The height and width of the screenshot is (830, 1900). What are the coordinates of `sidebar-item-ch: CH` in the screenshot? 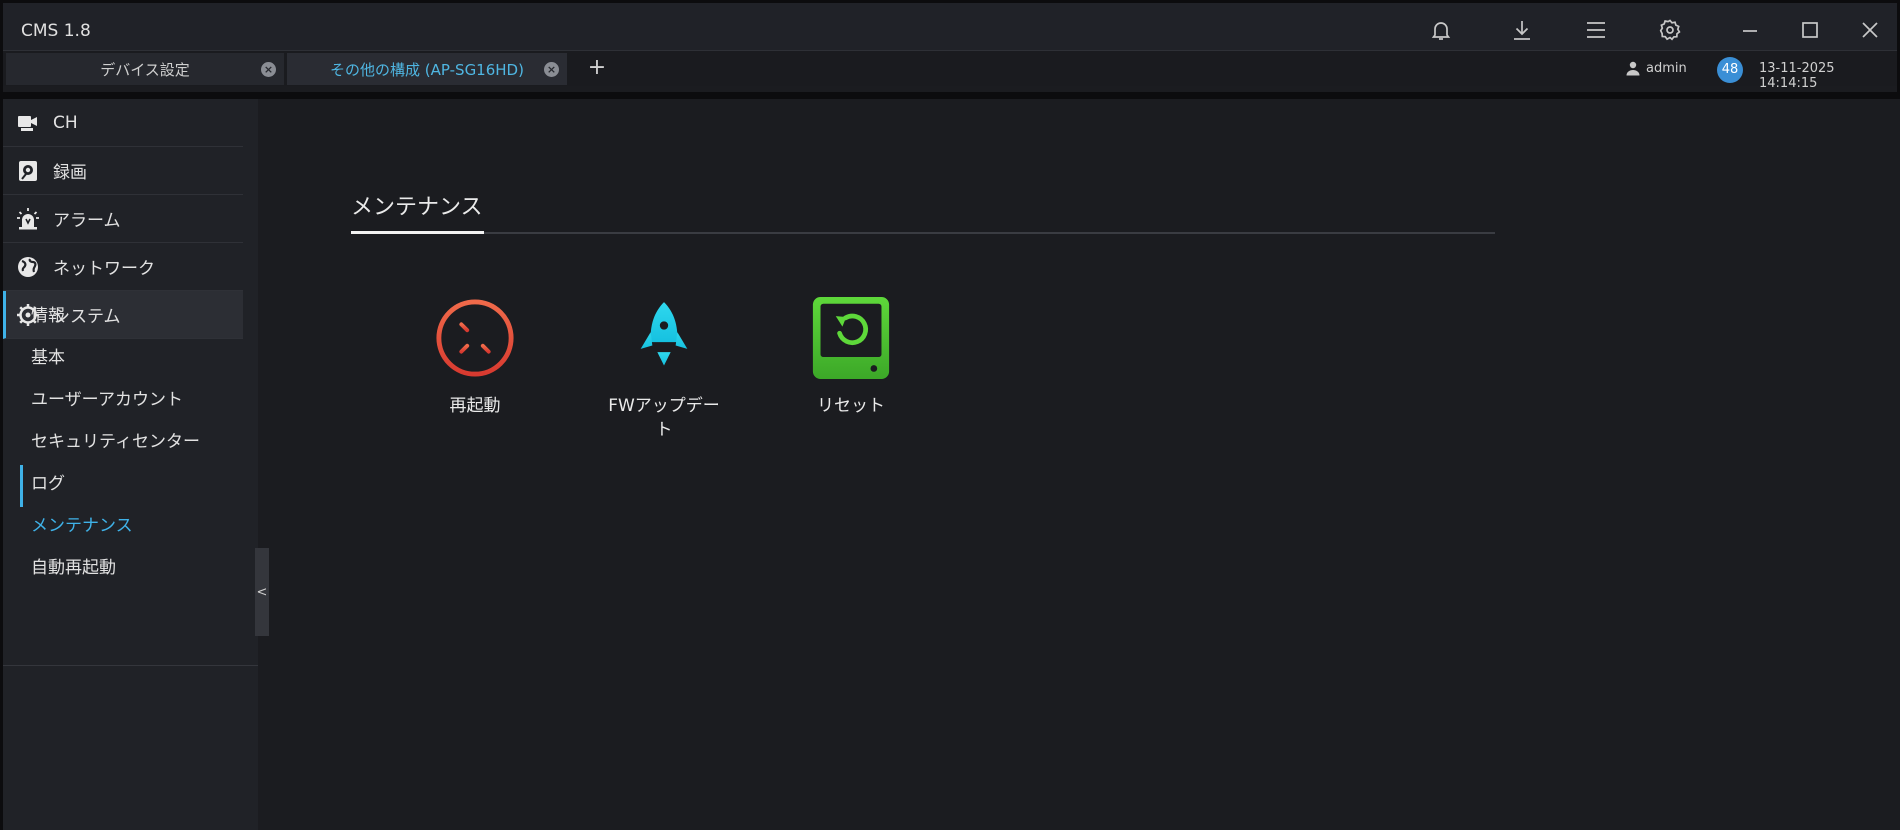 It's located at (123, 123).